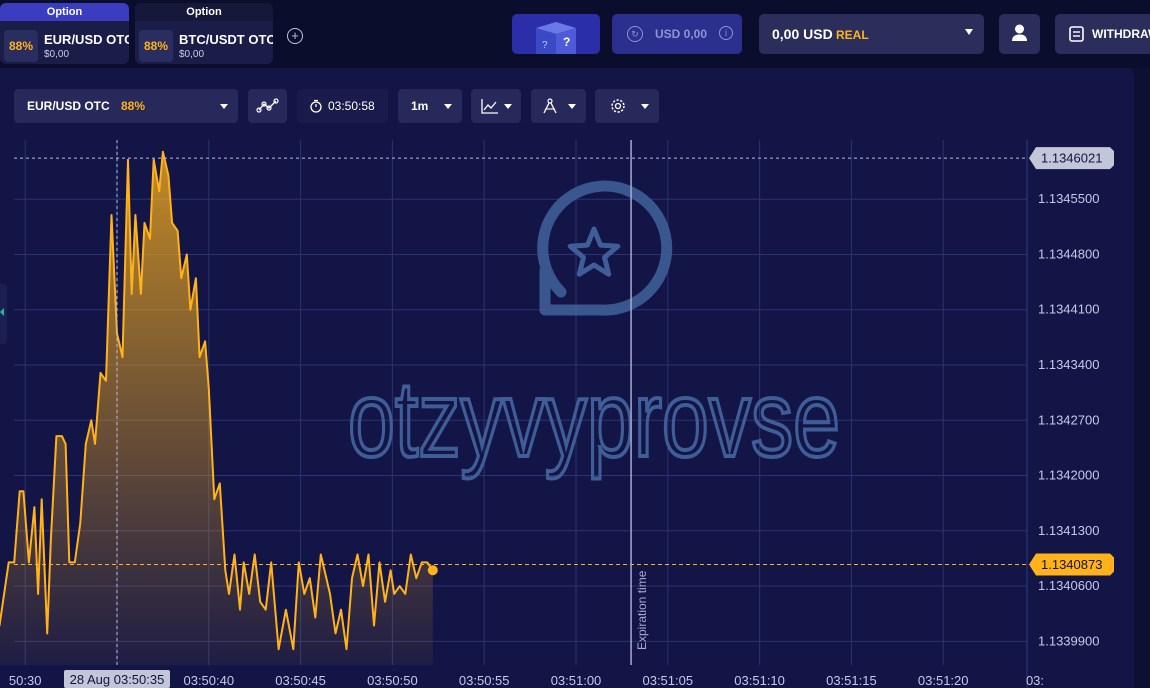 Image resolution: width=1150 pixels, height=688 pixels. I want to click on x-tick-label: 03:51:05, so click(667, 680).